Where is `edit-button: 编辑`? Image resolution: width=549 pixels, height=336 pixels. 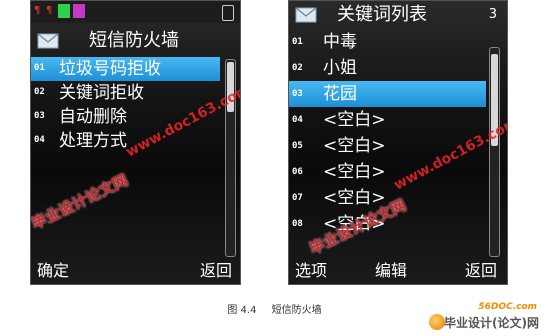 edit-button: 编辑 is located at coordinates (391, 271).